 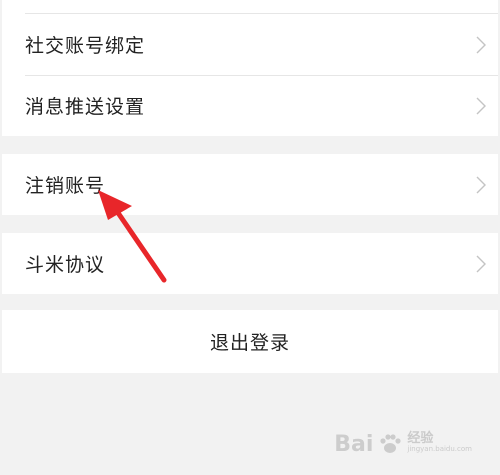 What do you see at coordinates (132, 236) in the screenshot?
I see `annotation-arrow-icon` at bounding box center [132, 236].